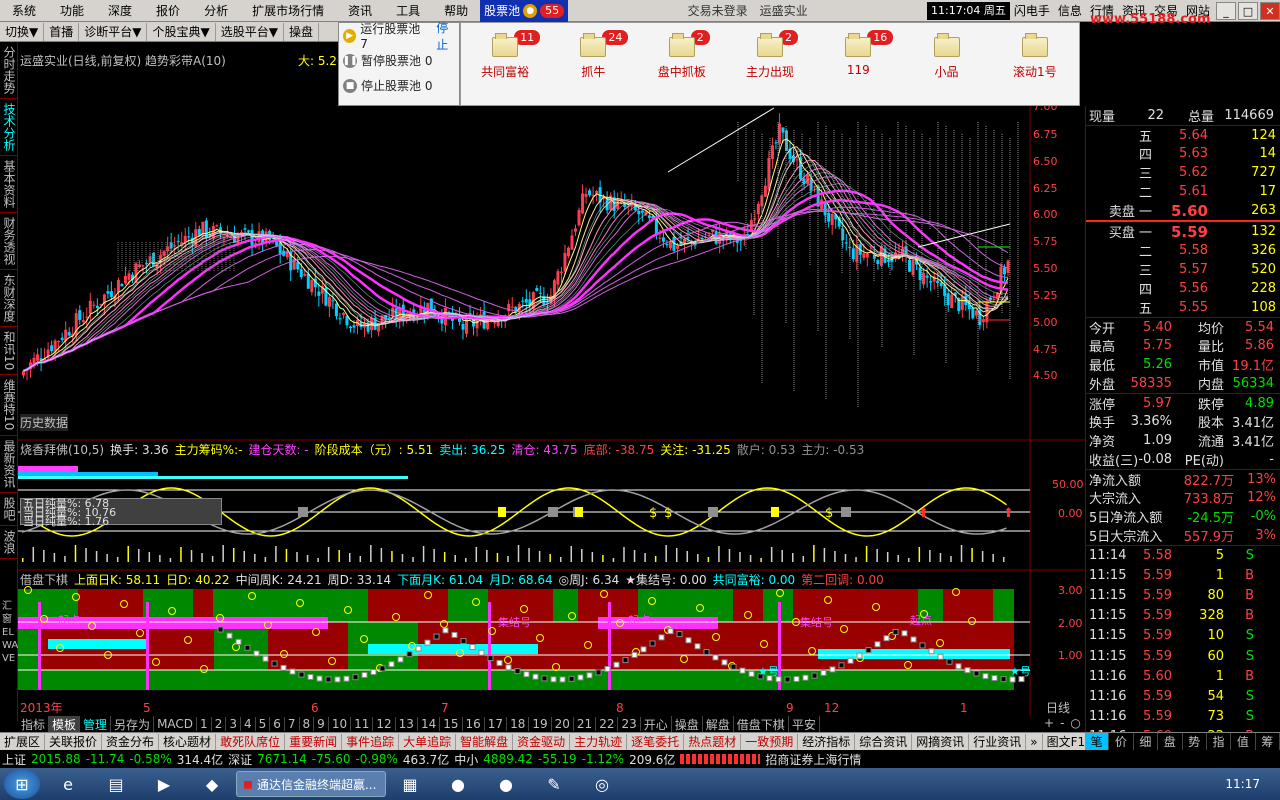 The width and height of the screenshot is (1280, 800). I want to click on zoom-out-button: -, so click(1062, 724).